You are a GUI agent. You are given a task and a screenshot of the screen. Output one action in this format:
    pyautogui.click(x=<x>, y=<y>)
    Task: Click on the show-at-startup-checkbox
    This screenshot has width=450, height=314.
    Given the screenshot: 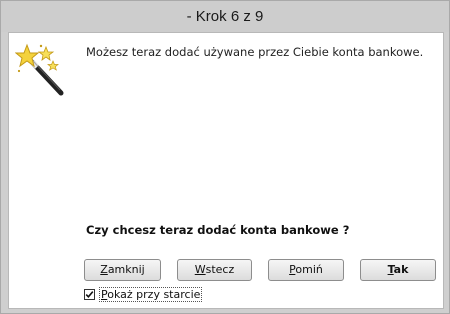 What is the action you would take?
    pyautogui.click(x=89, y=294)
    